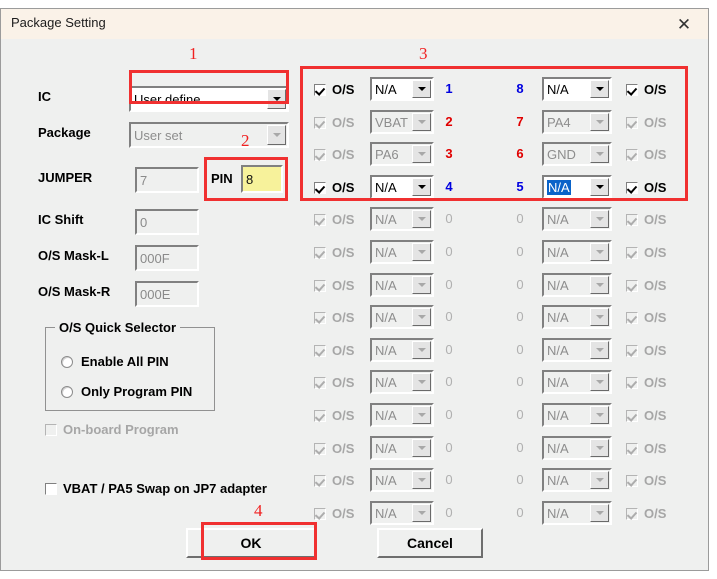 This screenshot has height=579, width=717. What do you see at coordinates (343, 448) in the screenshot?
I see `os-label-left-12: O/S` at bounding box center [343, 448].